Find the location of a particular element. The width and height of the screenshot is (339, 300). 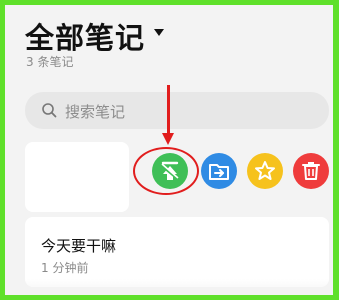

delete-button is located at coordinates (311, 171).